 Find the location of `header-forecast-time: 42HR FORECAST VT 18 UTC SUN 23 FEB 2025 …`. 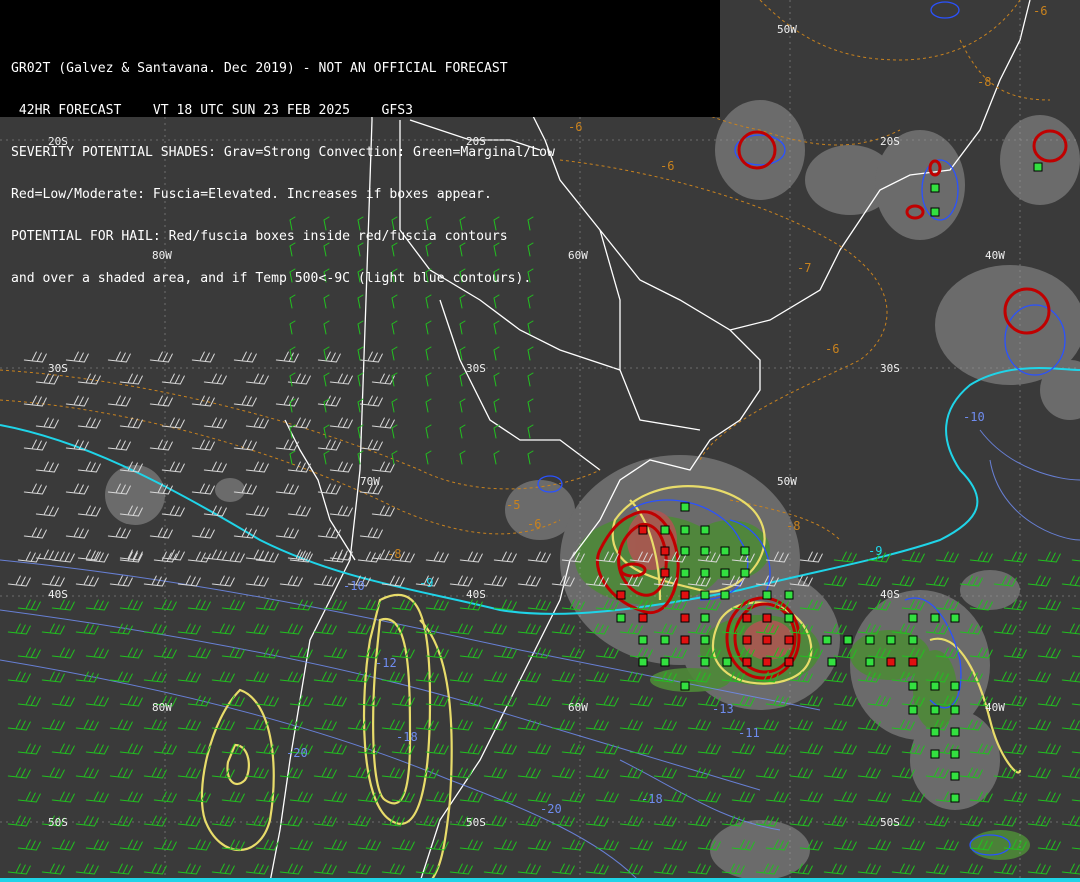

header-forecast-time: 42HR FORECAST VT 18 UTC SUN 23 FEB 2025 … is located at coordinates (212, 110).